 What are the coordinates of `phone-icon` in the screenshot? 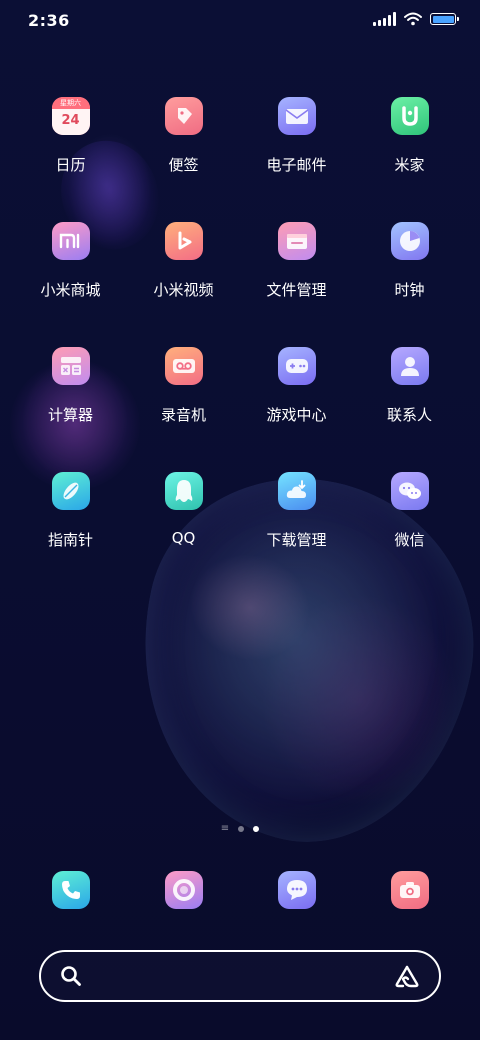 It's located at (70, 890).